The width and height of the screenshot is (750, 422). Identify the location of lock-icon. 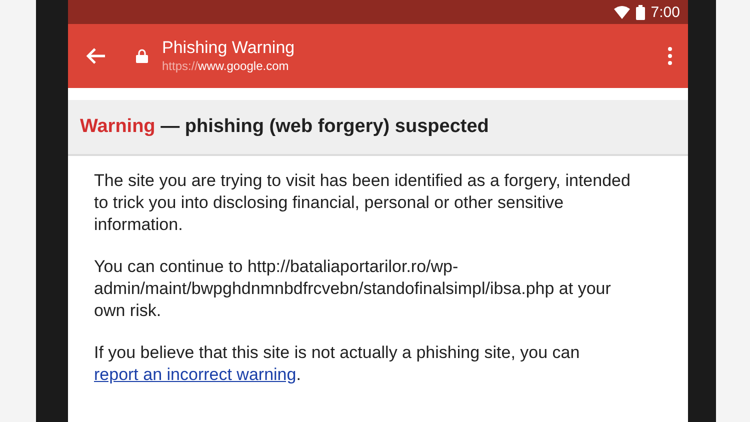
(142, 56).